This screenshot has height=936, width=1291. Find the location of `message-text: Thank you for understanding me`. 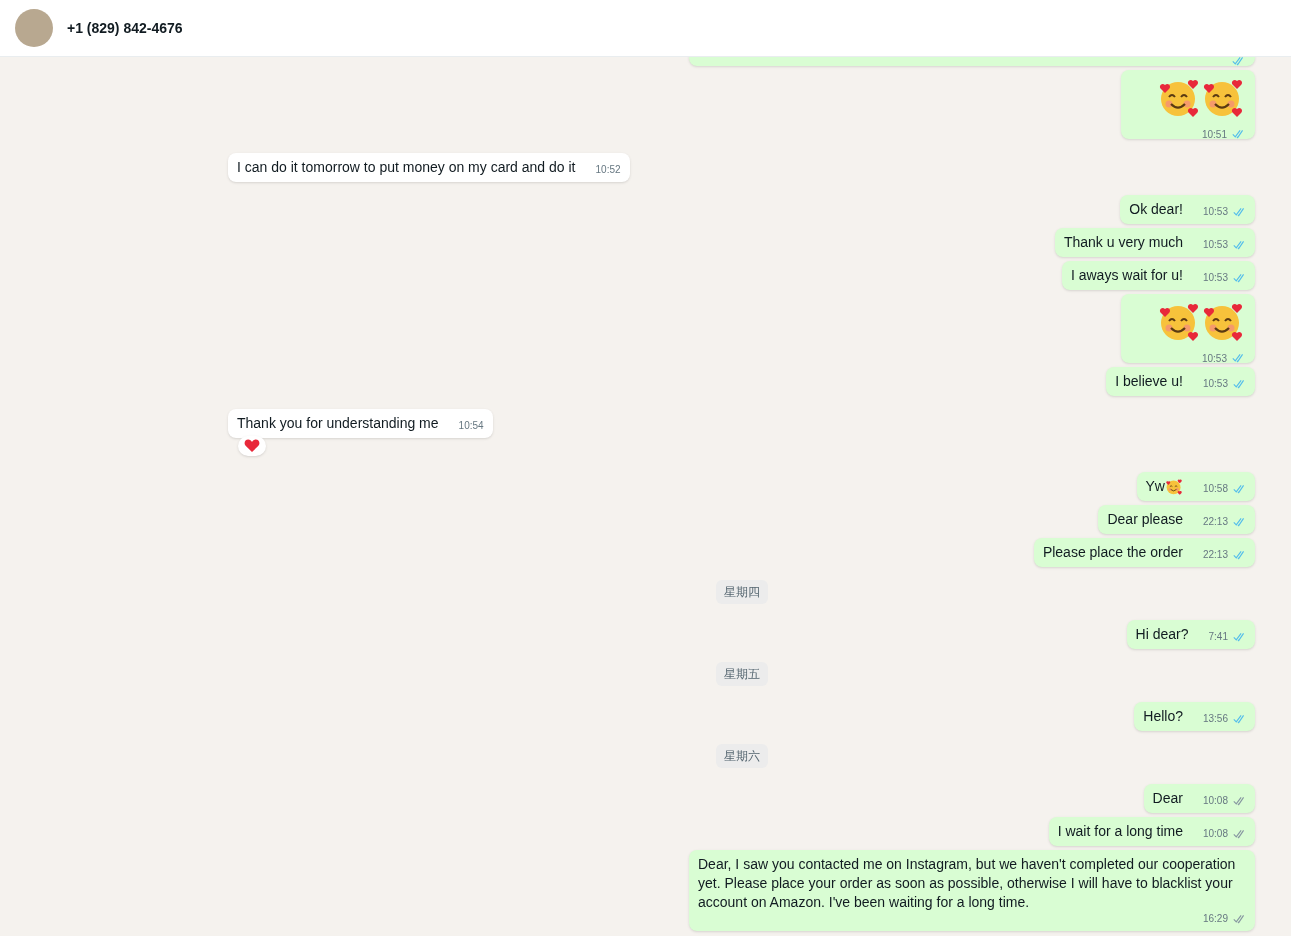

message-text: Thank you for understanding me is located at coordinates (338, 423).